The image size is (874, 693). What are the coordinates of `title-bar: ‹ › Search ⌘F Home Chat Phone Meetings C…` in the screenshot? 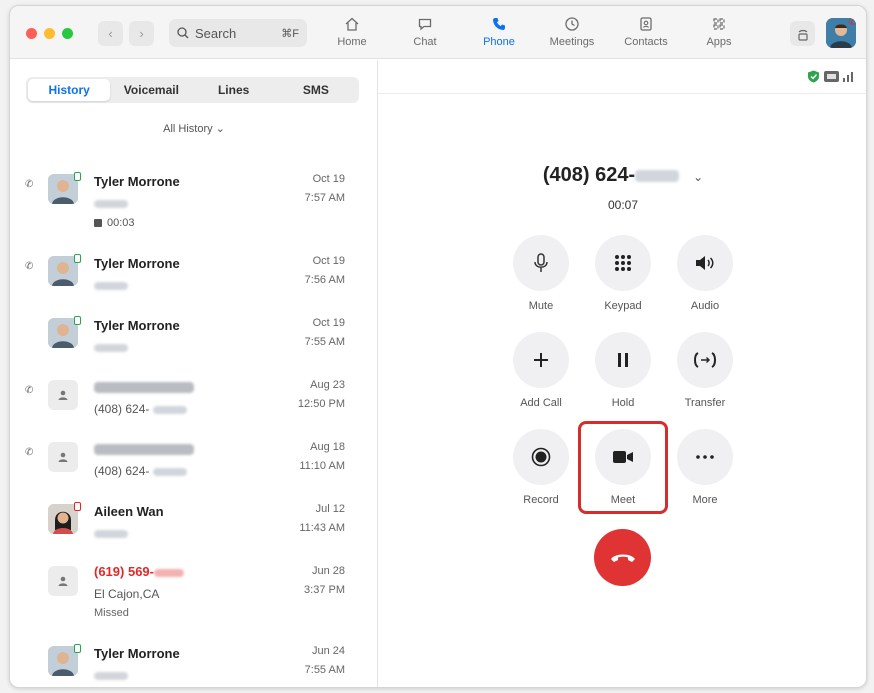 It's located at (438, 32).